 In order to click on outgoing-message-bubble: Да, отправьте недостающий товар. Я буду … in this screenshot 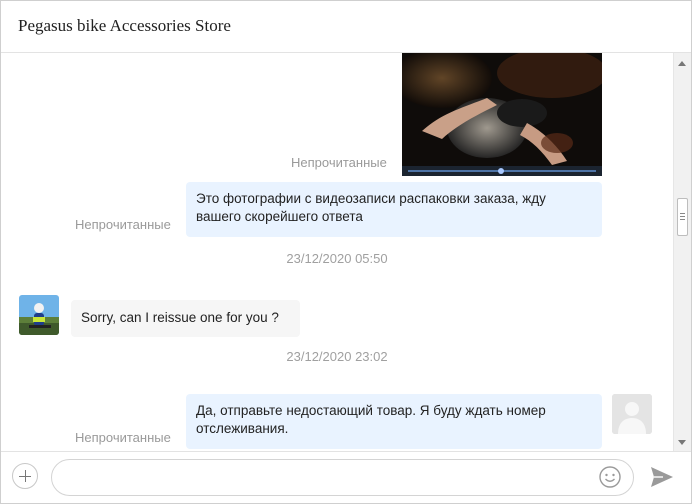, I will do `click(394, 421)`.